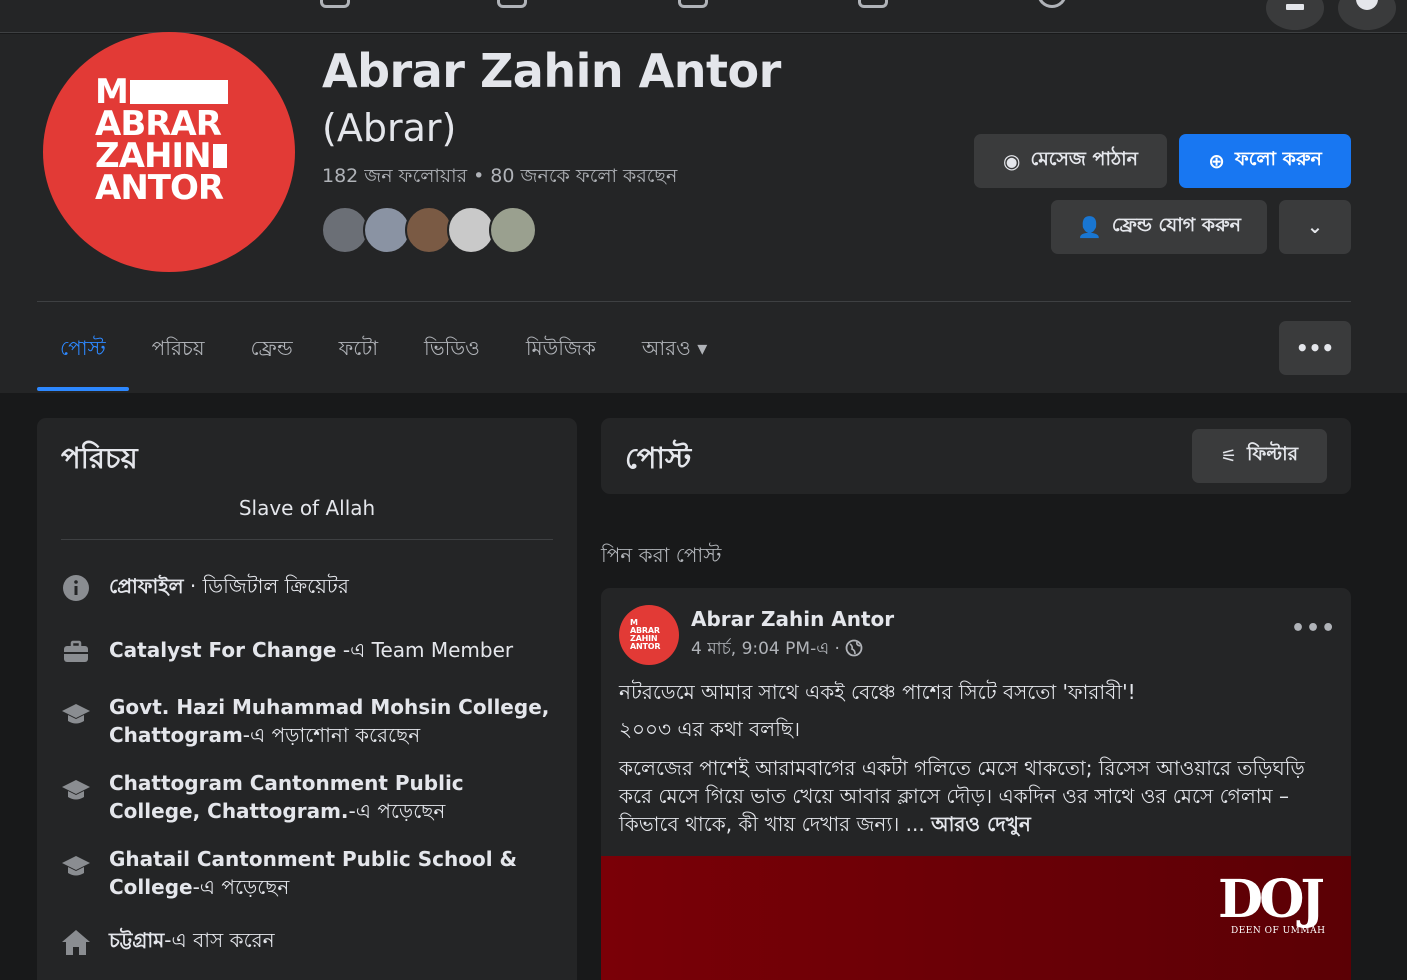  Describe the element at coordinates (792, 619) in the screenshot. I see `post-author-name: Abrar Zahin Antor` at that location.